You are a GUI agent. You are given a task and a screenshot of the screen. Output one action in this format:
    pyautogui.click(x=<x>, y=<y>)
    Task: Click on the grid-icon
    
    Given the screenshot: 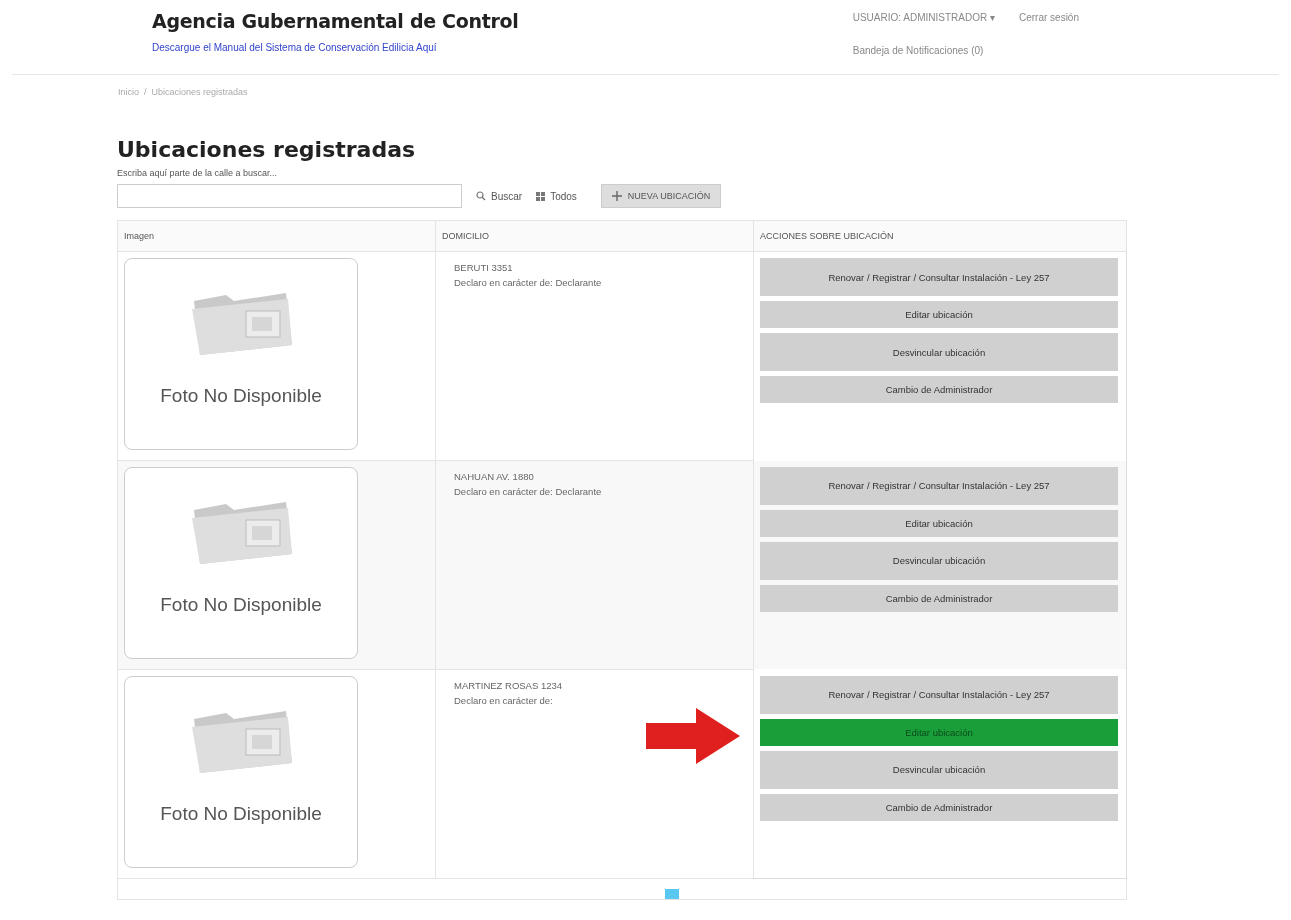 What is the action you would take?
    pyautogui.click(x=541, y=196)
    